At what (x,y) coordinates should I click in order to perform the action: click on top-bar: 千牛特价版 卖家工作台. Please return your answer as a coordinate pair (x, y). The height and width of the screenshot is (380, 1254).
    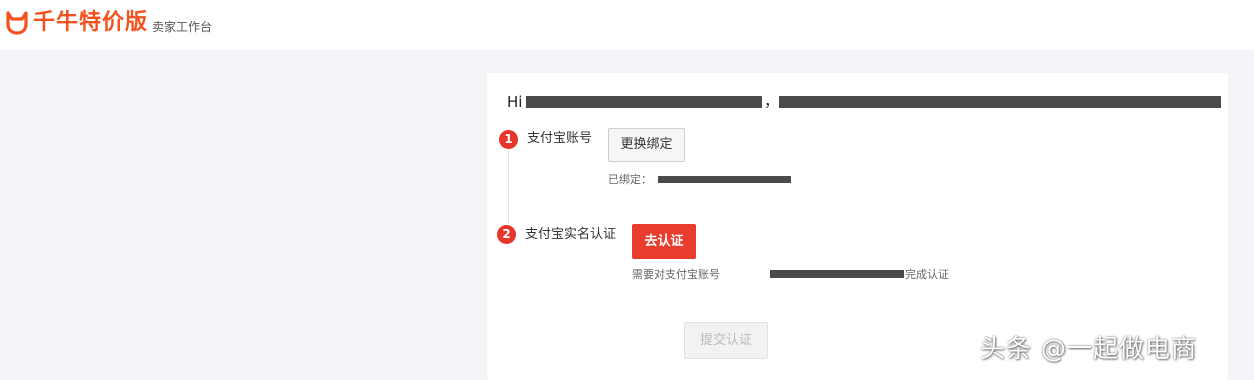
    Looking at the image, I should click on (627, 25).